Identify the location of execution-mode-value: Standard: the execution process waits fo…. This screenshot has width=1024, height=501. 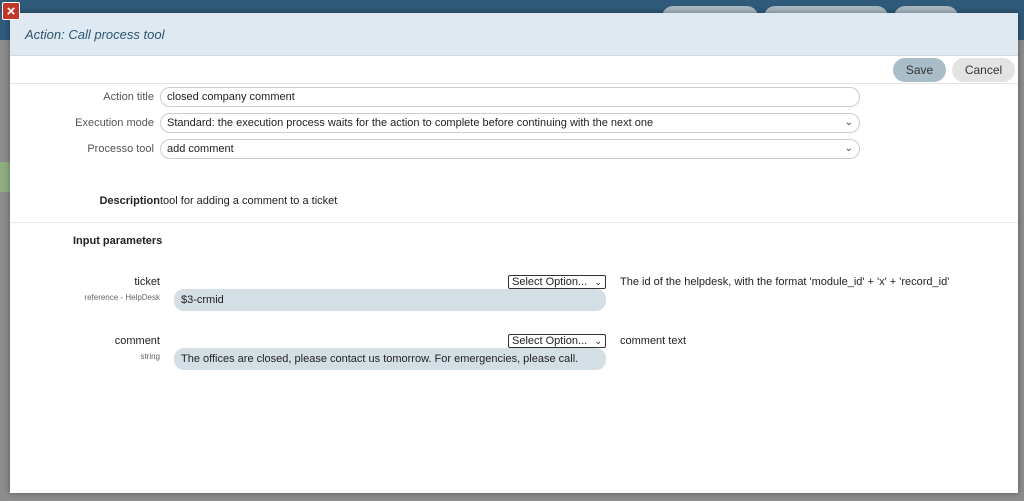
(410, 123).